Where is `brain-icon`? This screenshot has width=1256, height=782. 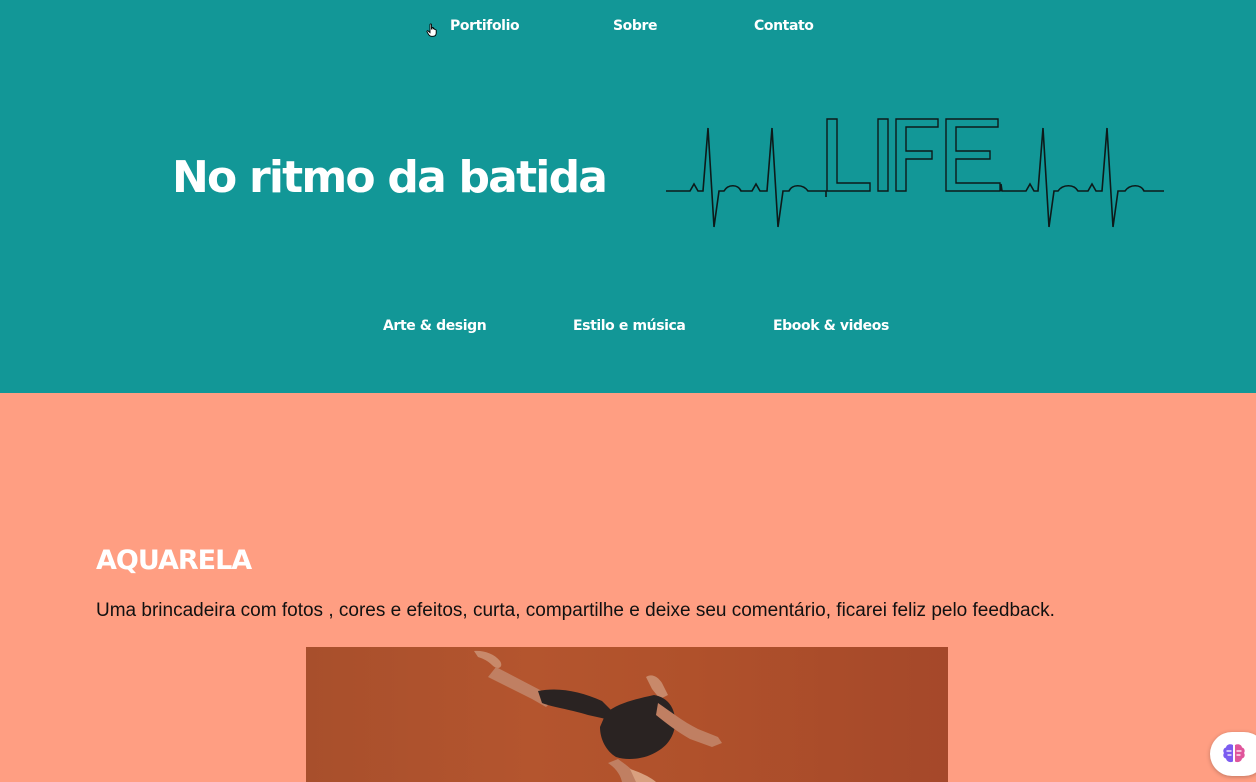 brain-icon is located at coordinates (1234, 753).